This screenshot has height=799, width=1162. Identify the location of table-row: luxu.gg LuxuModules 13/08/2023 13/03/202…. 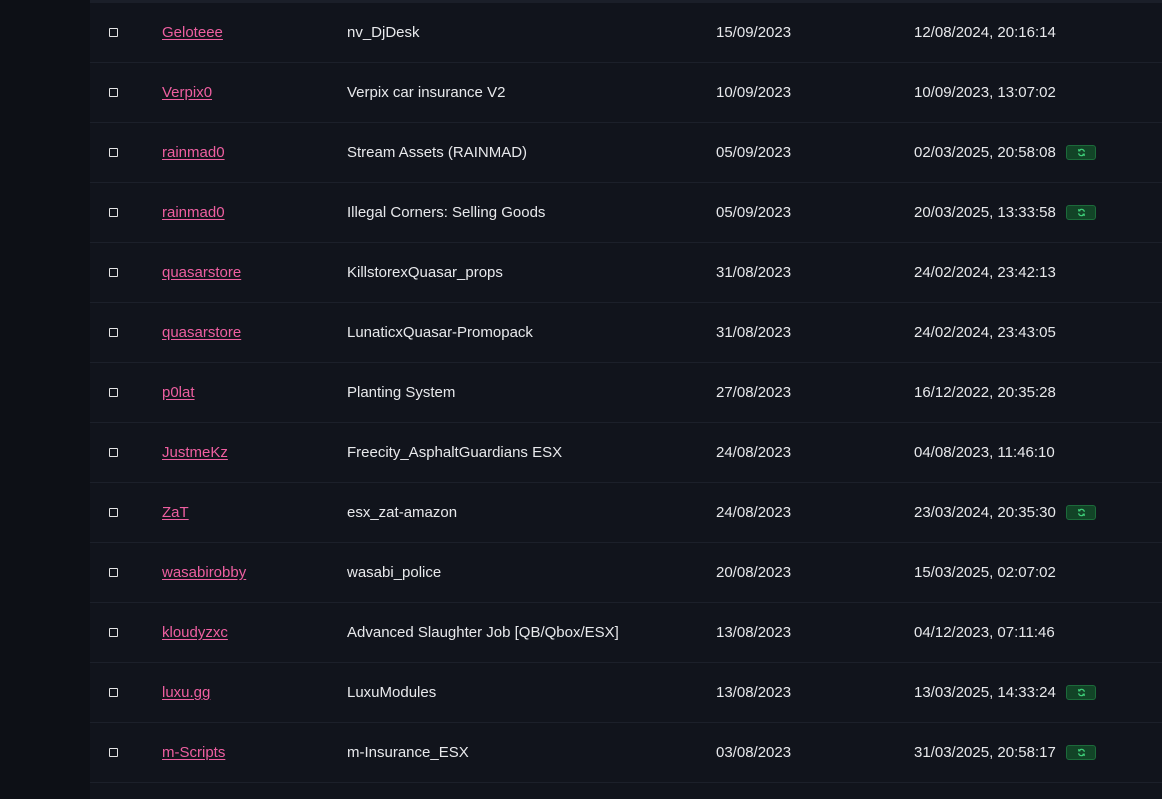
(626, 693).